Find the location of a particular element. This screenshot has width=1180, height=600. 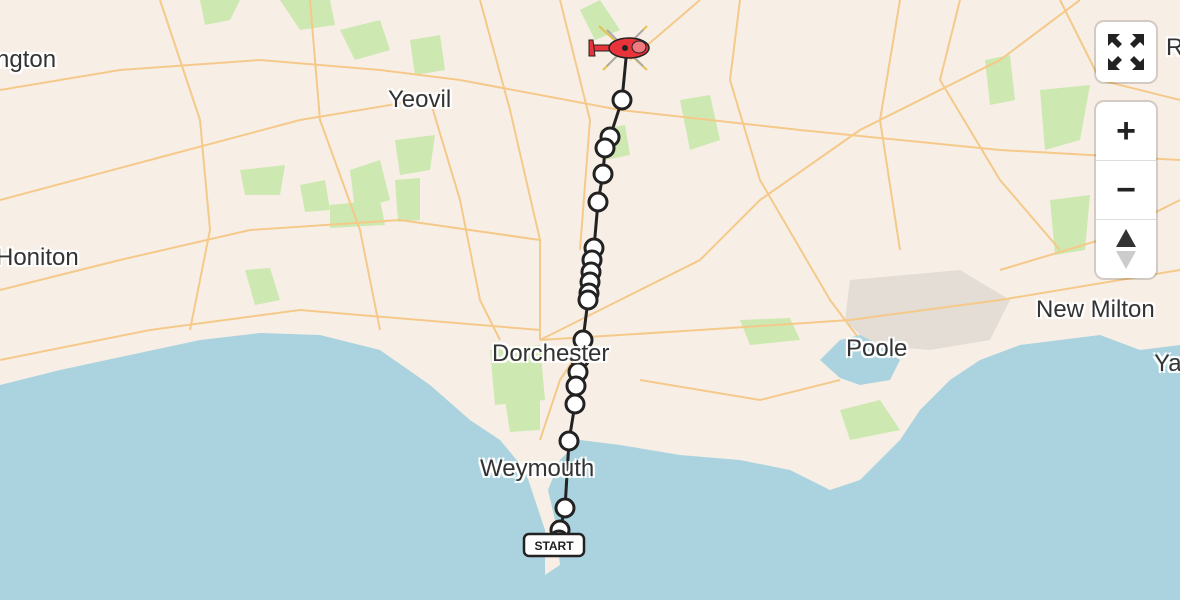

place-label-dorchester: Dorchester is located at coordinates (551, 353).